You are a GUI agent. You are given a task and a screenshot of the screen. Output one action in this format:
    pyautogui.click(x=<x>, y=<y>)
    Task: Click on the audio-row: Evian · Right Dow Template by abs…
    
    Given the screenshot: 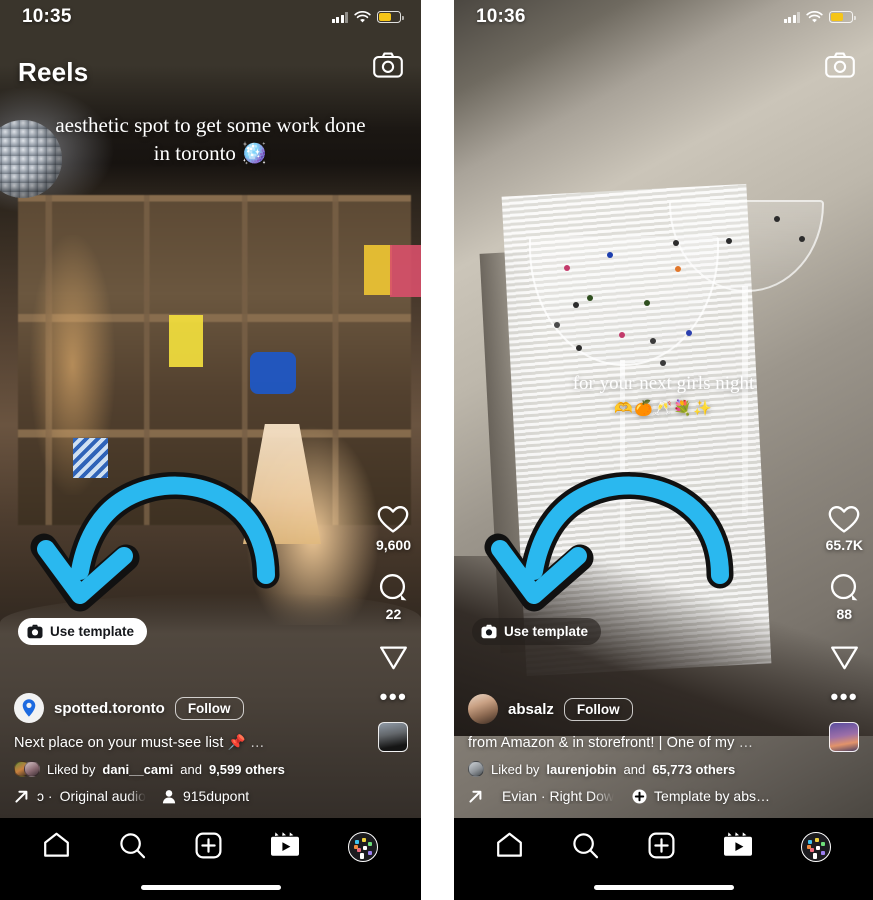 What is the action you would take?
    pyautogui.click(x=638, y=796)
    